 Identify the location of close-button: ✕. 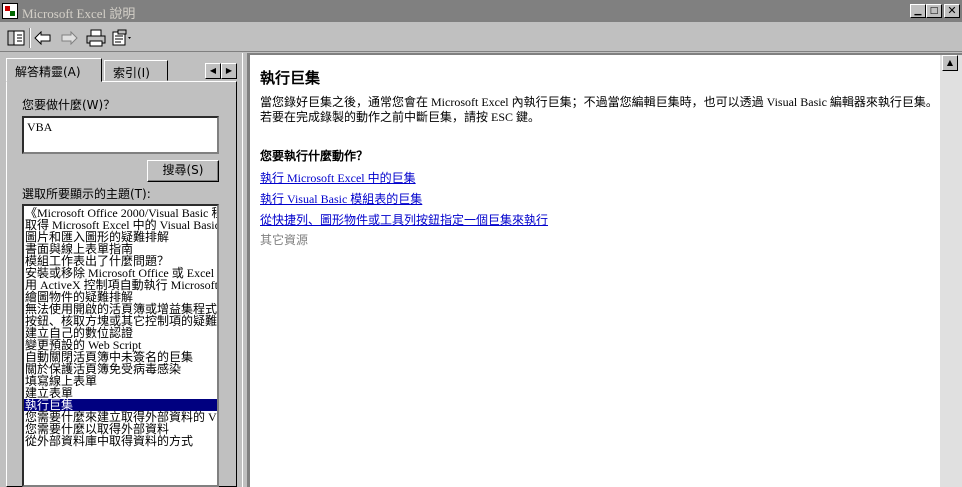
(952, 11).